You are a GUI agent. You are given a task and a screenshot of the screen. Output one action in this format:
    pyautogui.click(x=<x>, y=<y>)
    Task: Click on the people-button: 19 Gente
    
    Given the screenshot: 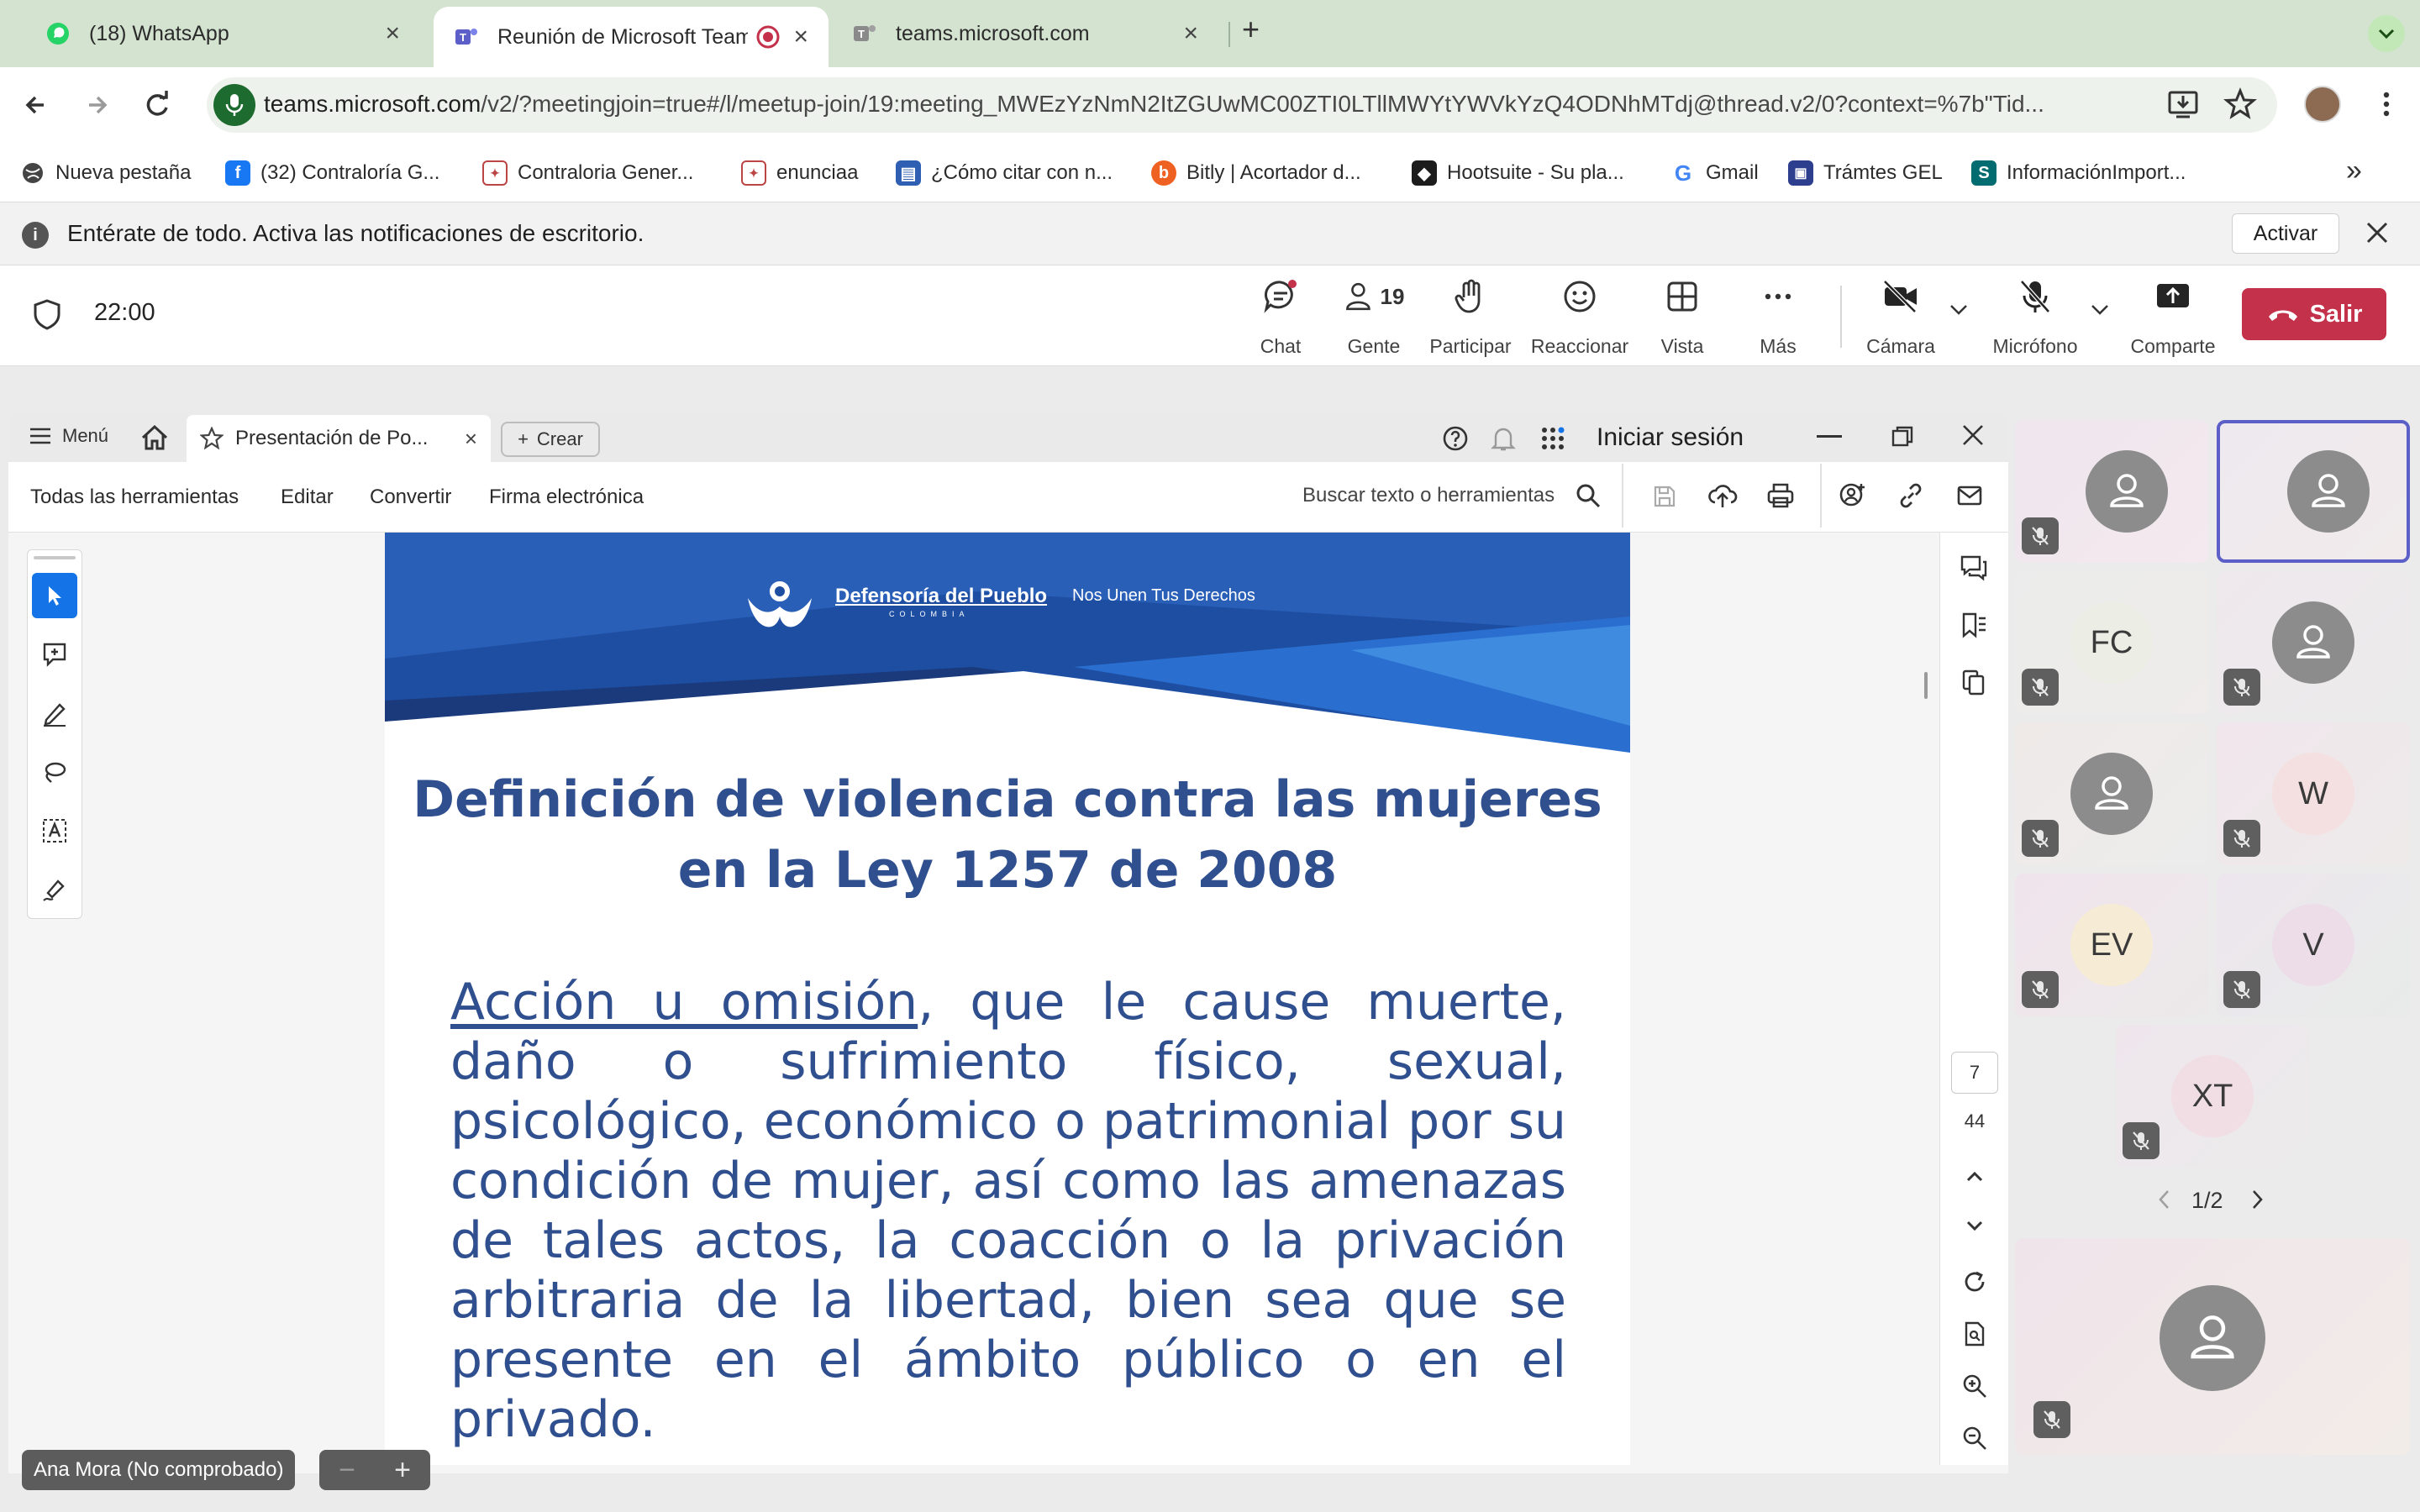 What is the action you would take?
    pyautogui.click(x=1374, y=317)
    